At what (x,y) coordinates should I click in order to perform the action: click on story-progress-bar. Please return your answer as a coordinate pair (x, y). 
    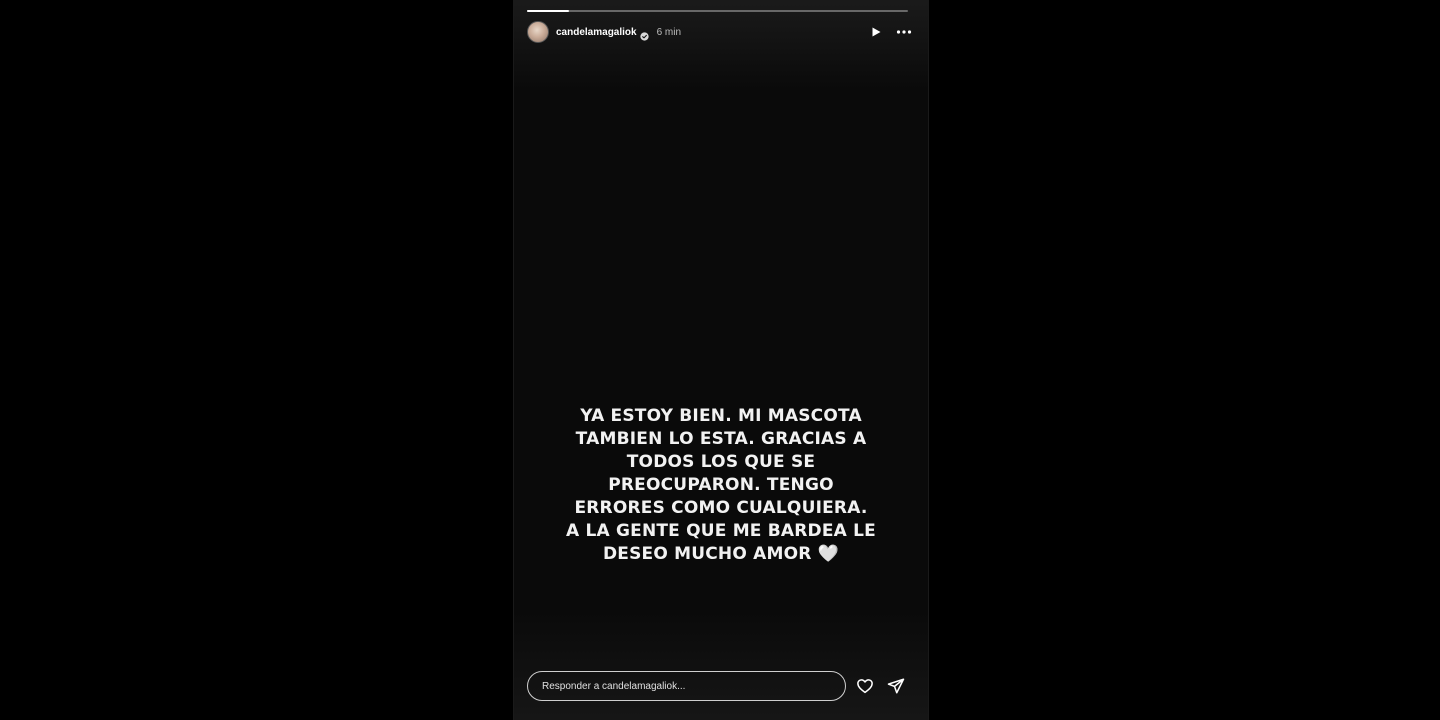
    Looking at the image, I should click on (717, 11).